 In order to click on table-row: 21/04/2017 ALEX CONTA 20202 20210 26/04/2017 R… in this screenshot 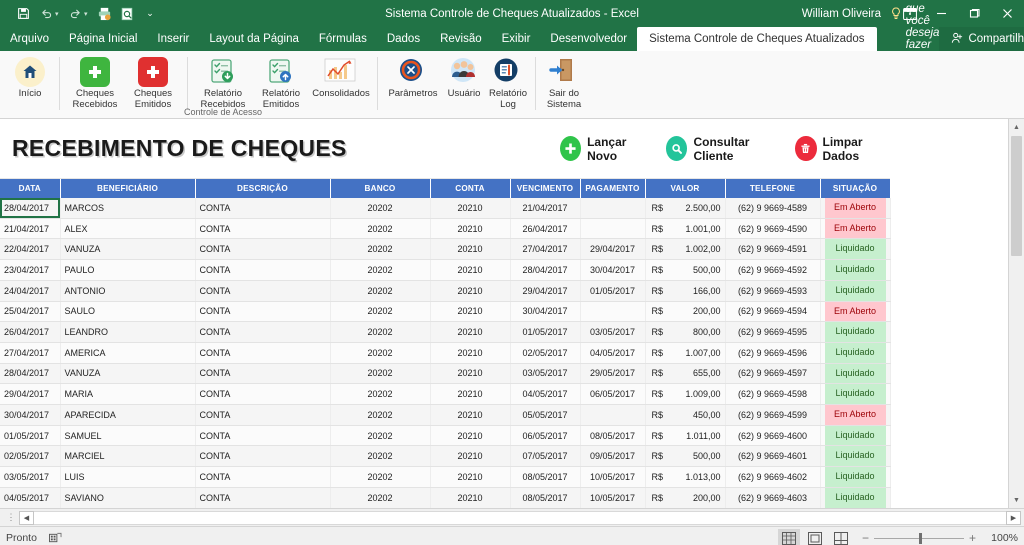, I will do `click(445, 229)`.